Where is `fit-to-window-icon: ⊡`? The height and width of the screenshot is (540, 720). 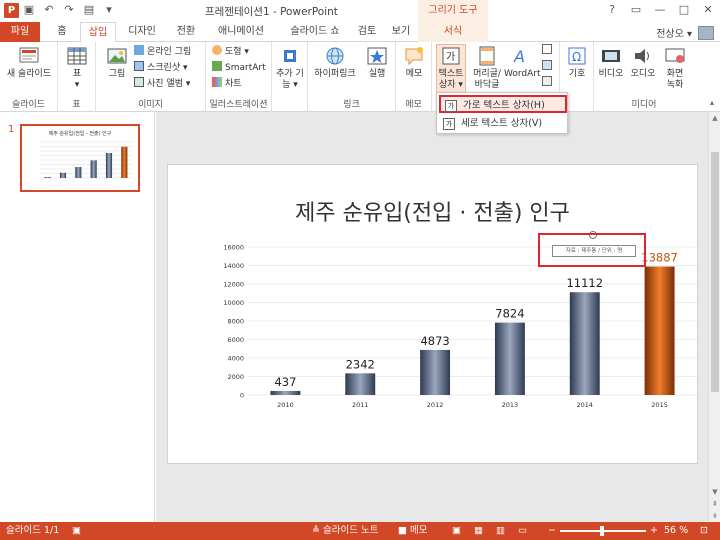
fit-to-window-icon: ⊡ is located at coordinates (704, 531).